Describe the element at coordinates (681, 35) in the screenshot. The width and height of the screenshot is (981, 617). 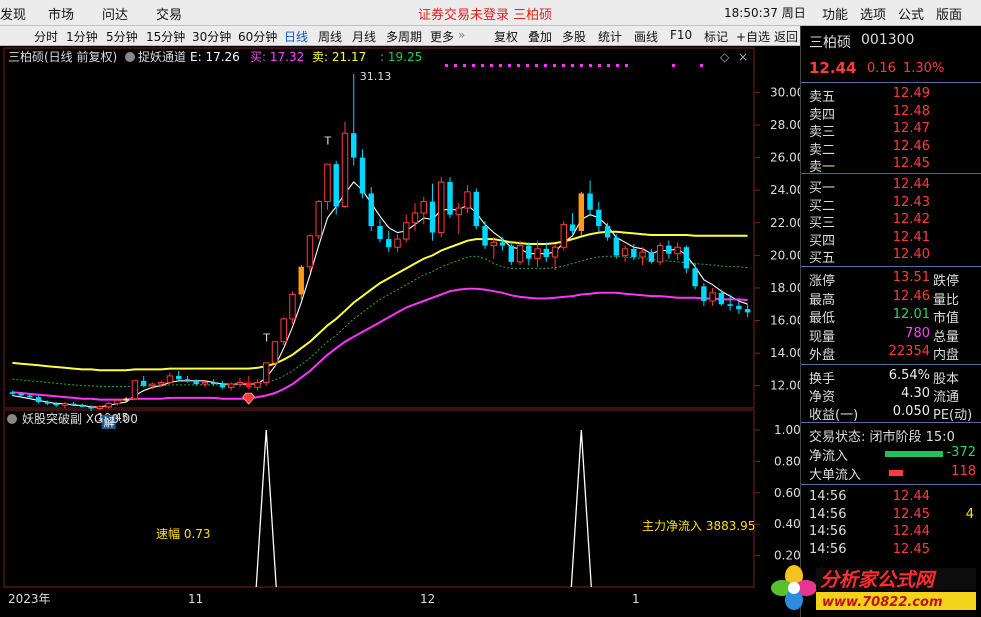
I see `tool-f10: F10` at that location.